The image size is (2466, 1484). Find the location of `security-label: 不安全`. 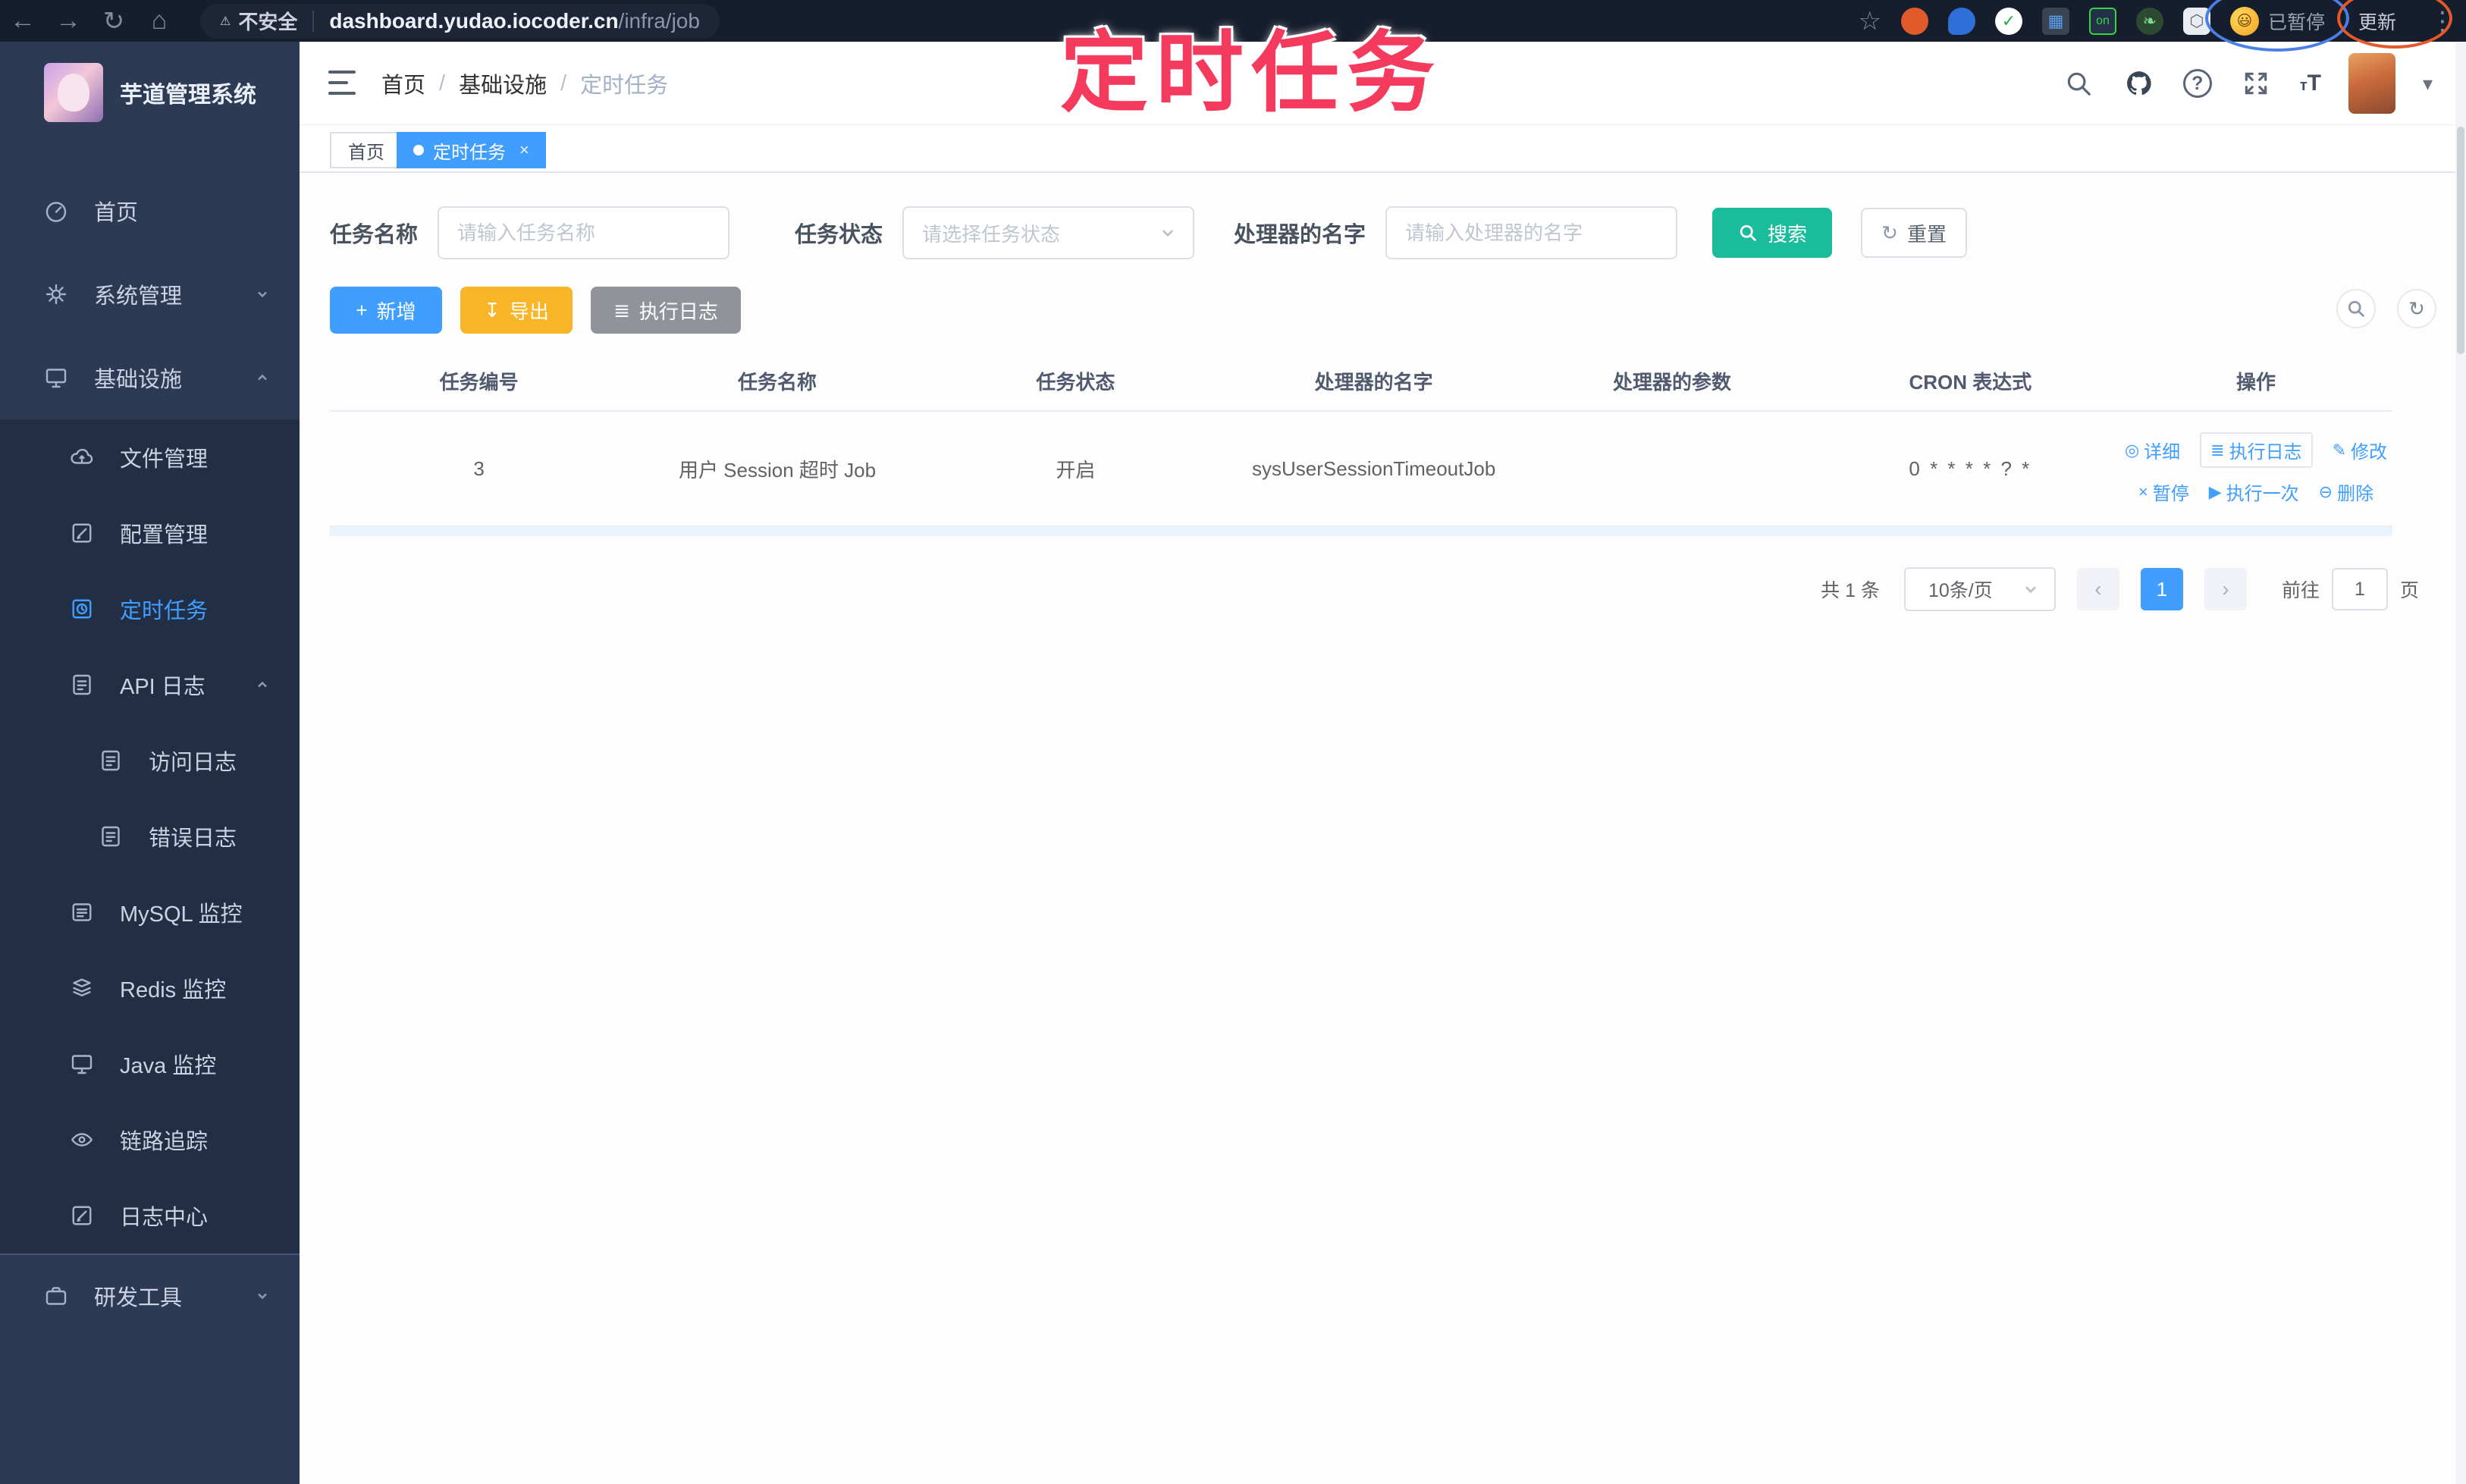

security-label: 不安全 is located at coordinates (267, 21).